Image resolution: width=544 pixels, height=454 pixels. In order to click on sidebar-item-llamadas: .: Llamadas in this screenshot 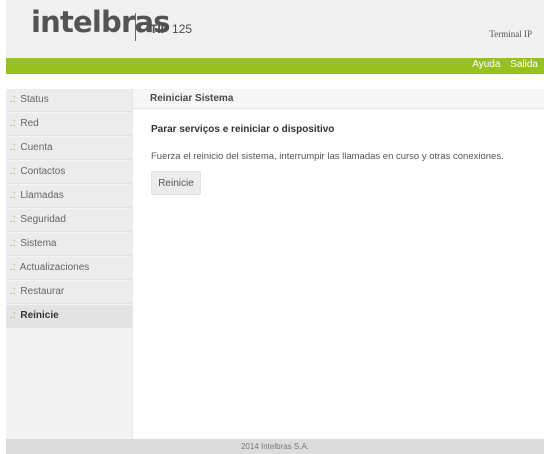, I will do `click(69, 196)`.